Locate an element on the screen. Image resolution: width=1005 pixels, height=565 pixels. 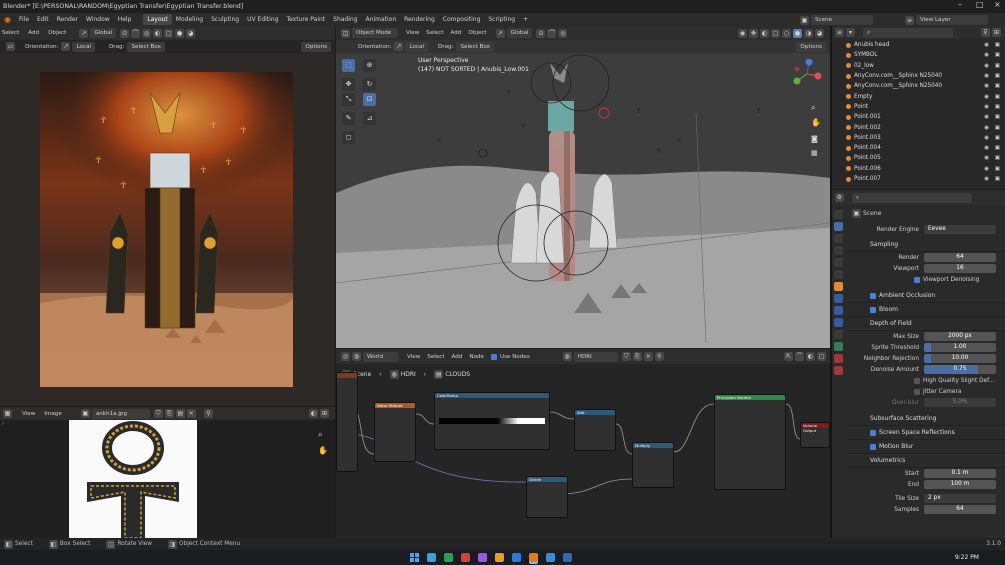
sampling-render-field: 64 is located at coordinates (960, 257).